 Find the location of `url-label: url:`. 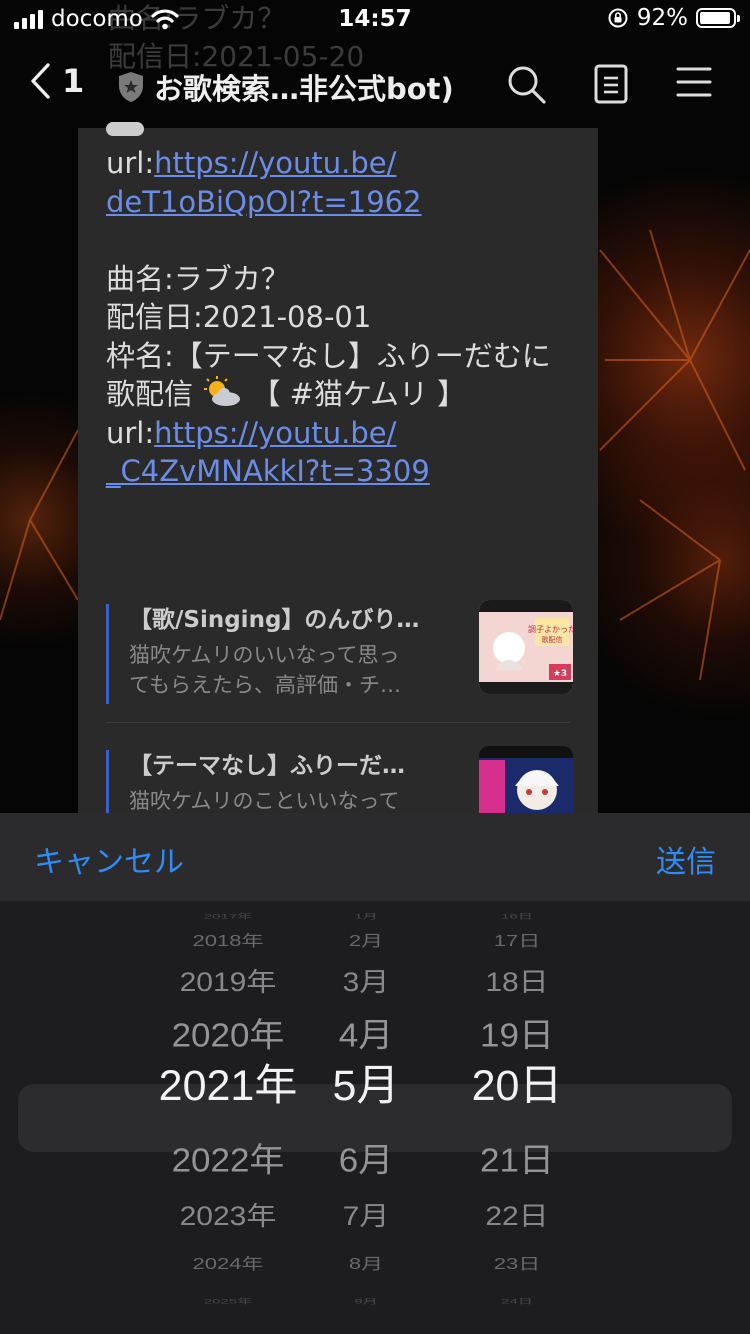

url-label: url: is located at coordinates (130, 163).